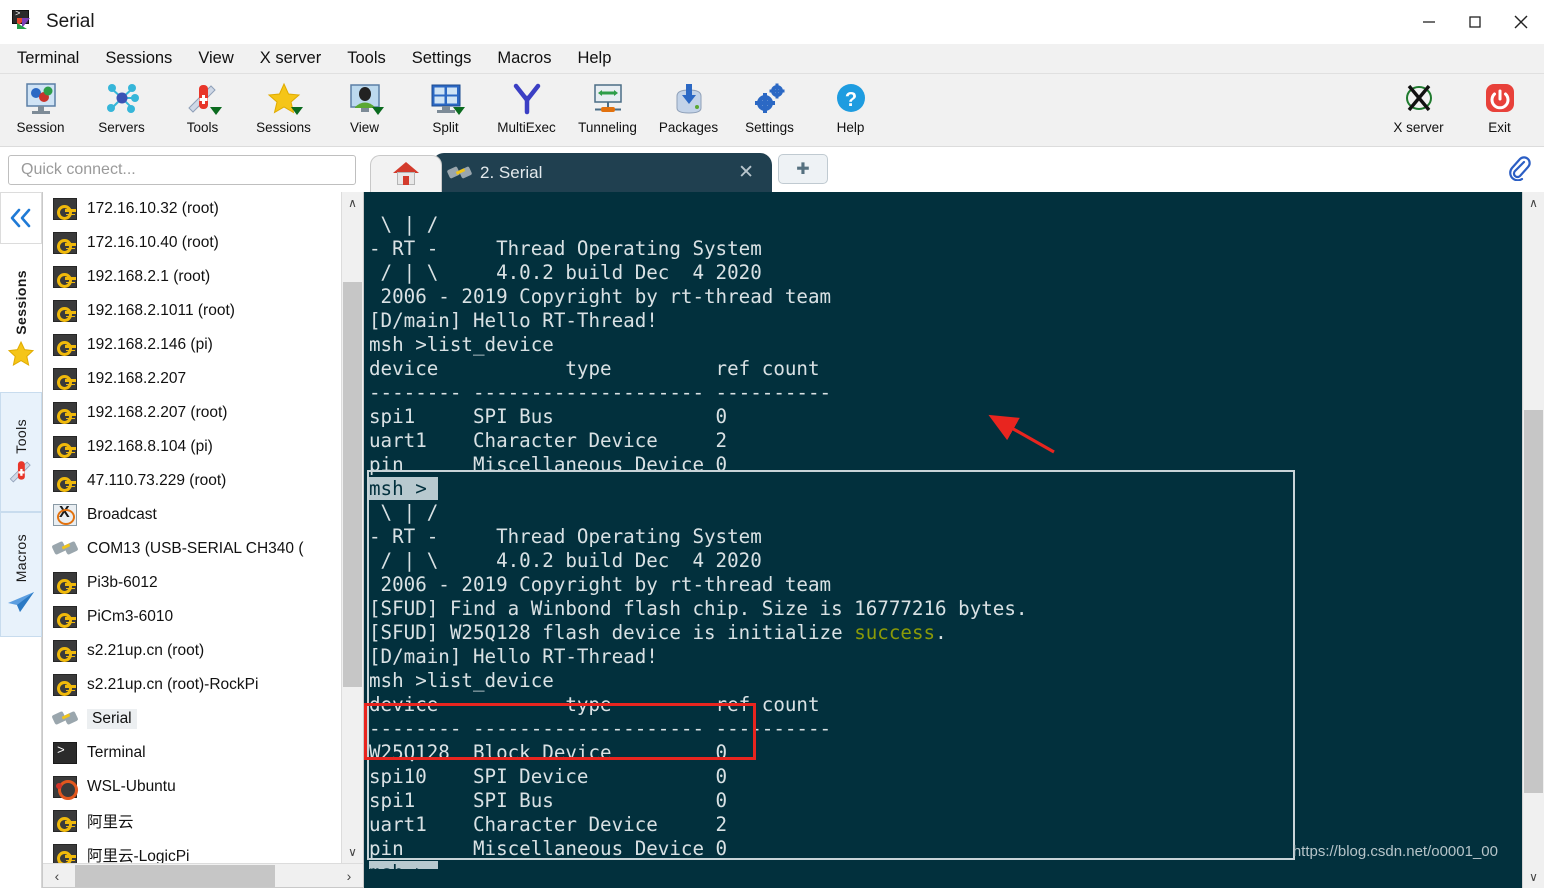  I want to click on toolbar-servers-label: Servers, so click(121, 127).